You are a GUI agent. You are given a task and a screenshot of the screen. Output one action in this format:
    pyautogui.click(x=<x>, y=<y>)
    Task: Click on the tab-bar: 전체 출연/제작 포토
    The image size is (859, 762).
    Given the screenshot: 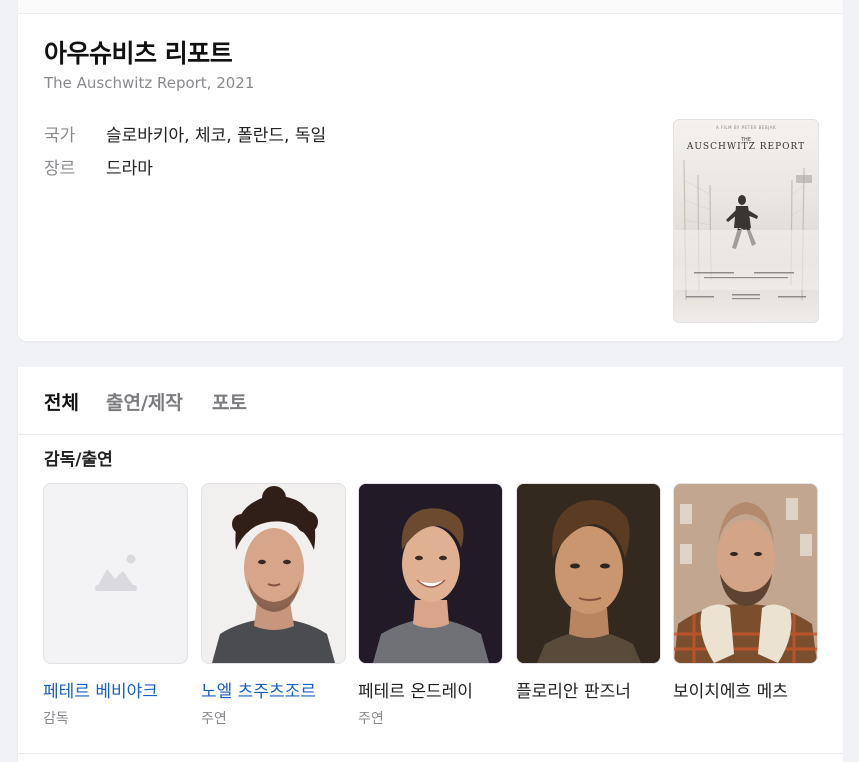 What is the action you would take?
    pyautogui.click(x=430, y=401)
    